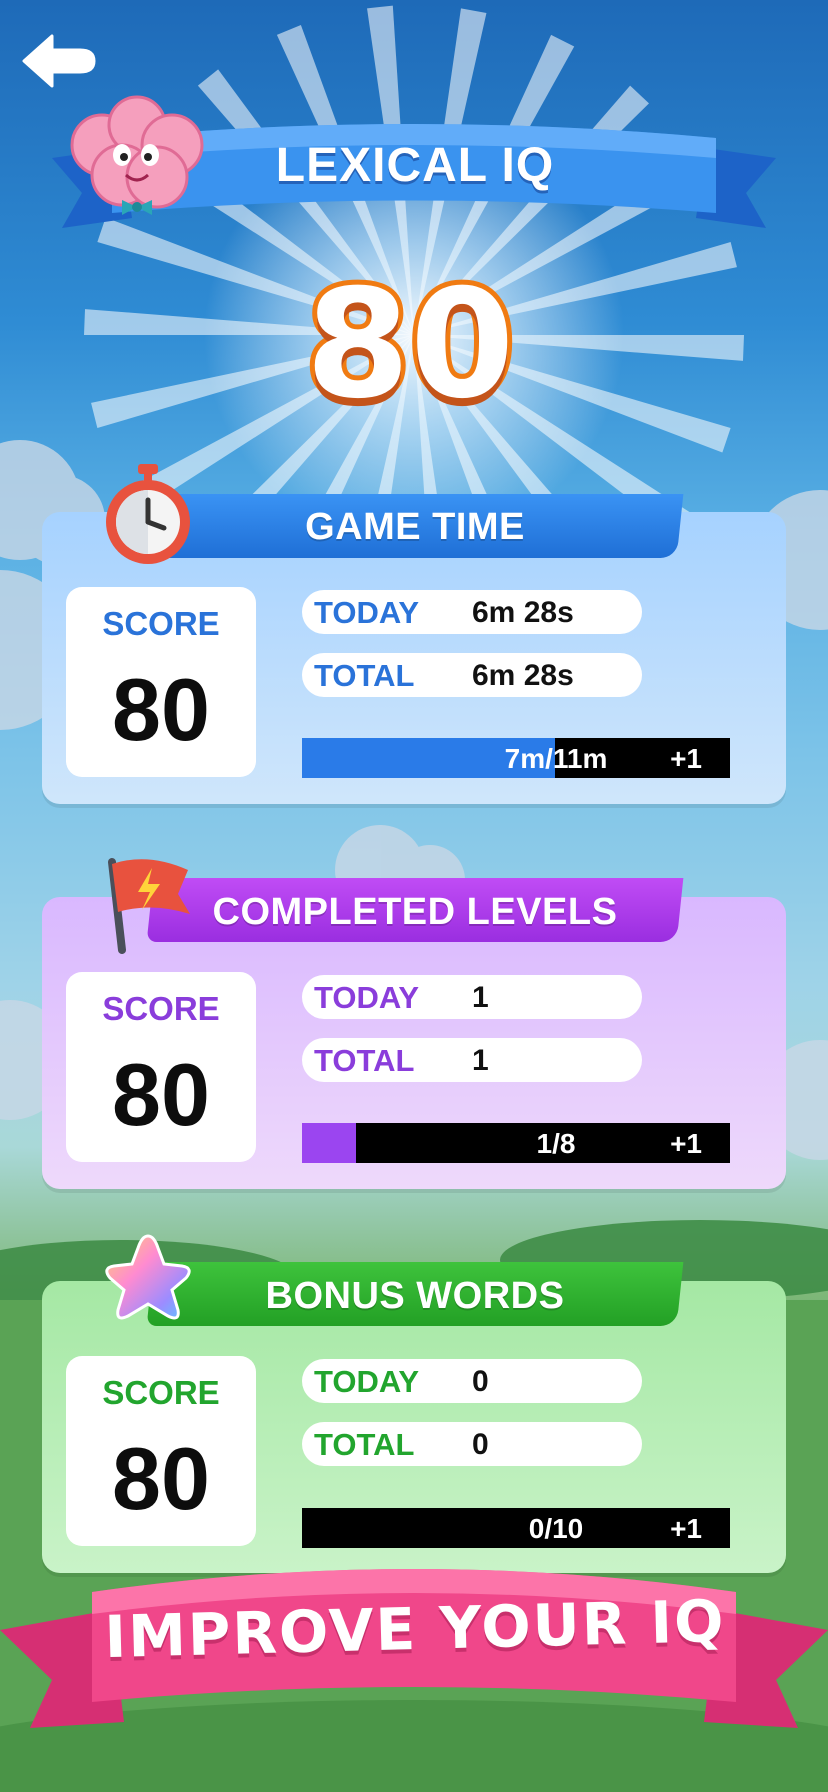  What do you see at coordinates (556, 1528) in the screenshot?
I see `progress-text: 0/10` at bounding box center [556, 1528].